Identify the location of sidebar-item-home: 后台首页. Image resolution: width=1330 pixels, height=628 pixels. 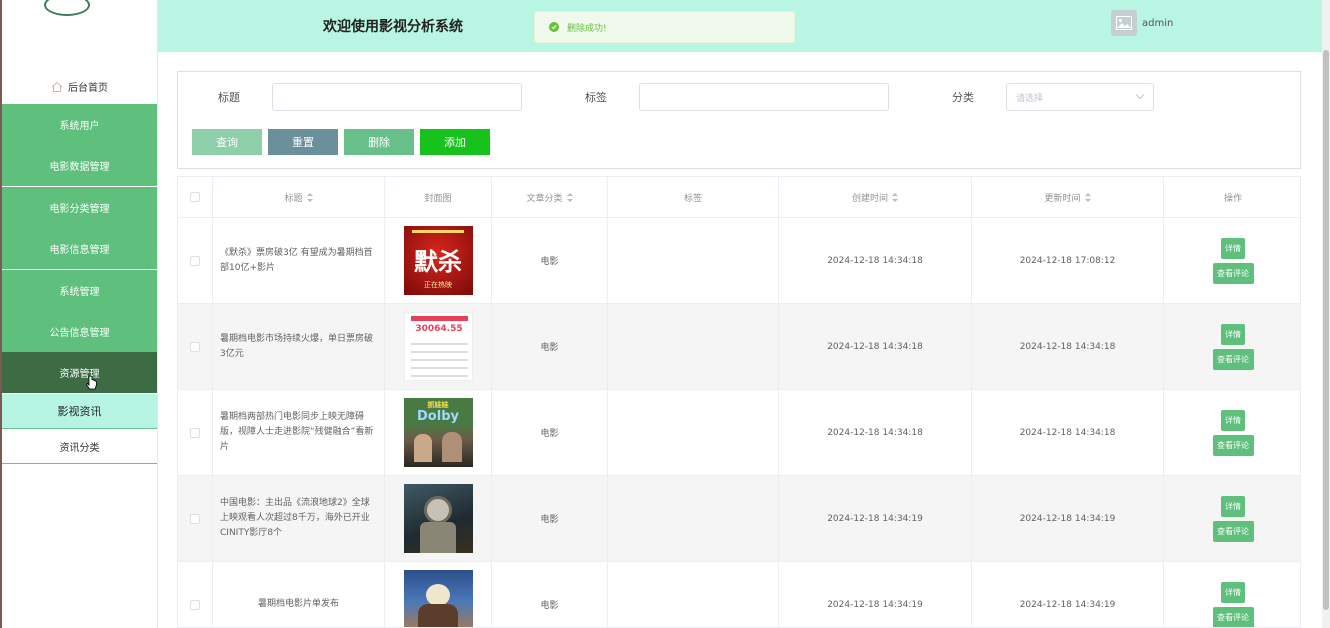
(79, 86).